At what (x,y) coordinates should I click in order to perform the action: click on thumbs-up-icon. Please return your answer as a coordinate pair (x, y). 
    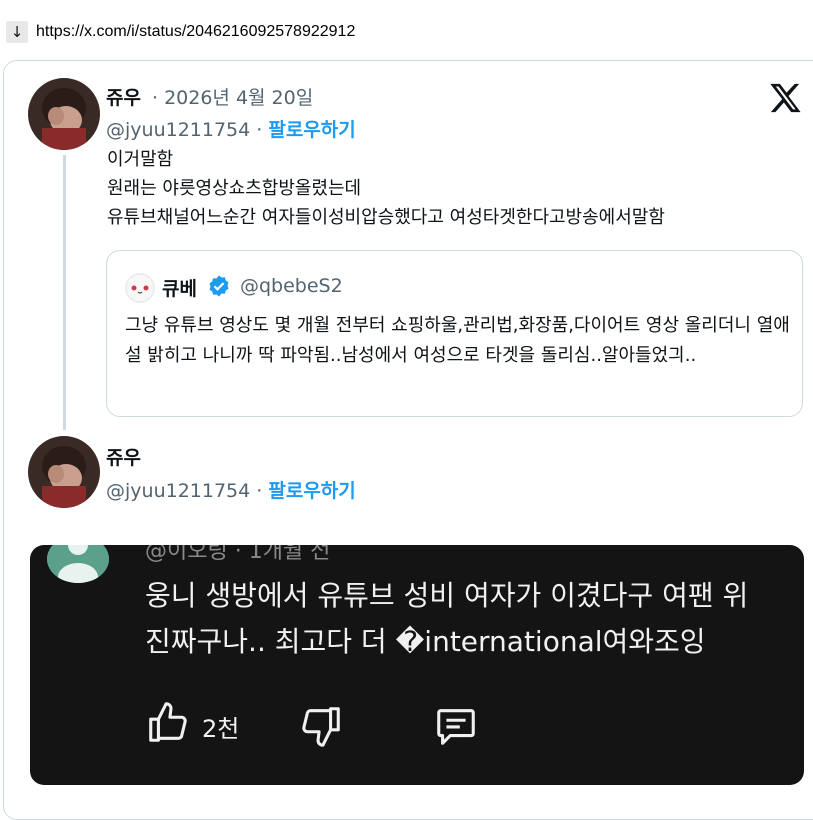
    Looking at the image, I should click on (168, 722).